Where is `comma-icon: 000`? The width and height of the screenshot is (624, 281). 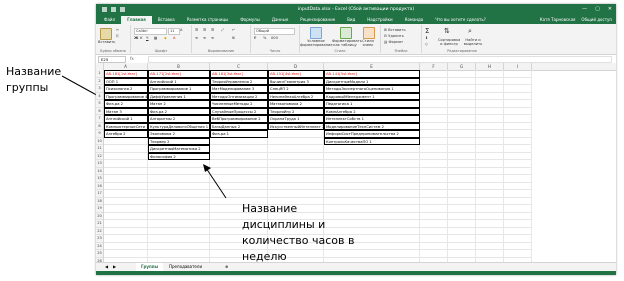
comma-icon: 000 is located at coordinates (274, 38).